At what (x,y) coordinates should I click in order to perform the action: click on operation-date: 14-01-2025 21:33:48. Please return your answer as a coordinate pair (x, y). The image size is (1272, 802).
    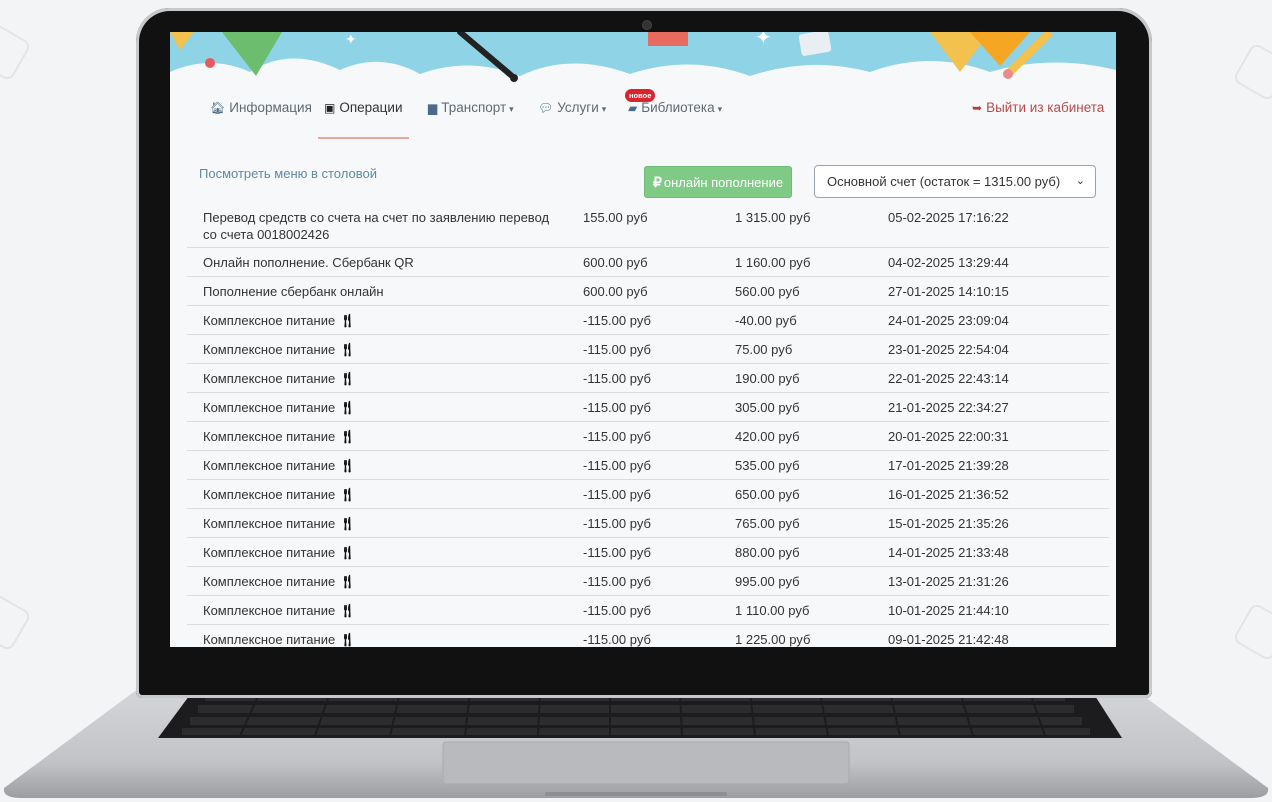
    Looking at the image, I should click on (948, 552).